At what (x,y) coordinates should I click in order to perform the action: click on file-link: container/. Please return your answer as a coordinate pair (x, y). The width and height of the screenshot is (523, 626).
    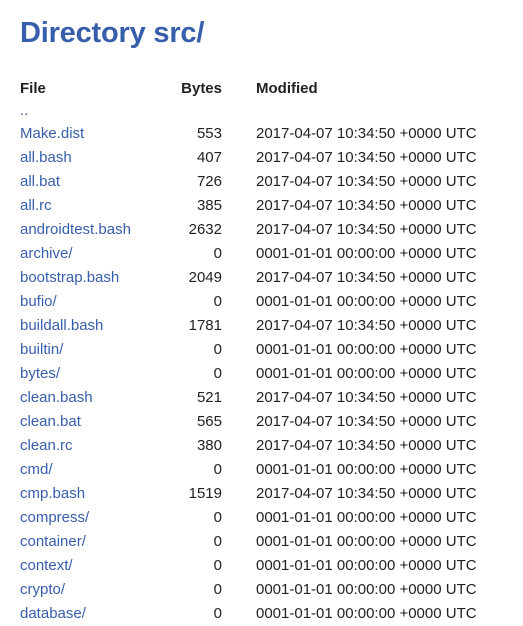
    Looking at the image, I should click on (53, 541).